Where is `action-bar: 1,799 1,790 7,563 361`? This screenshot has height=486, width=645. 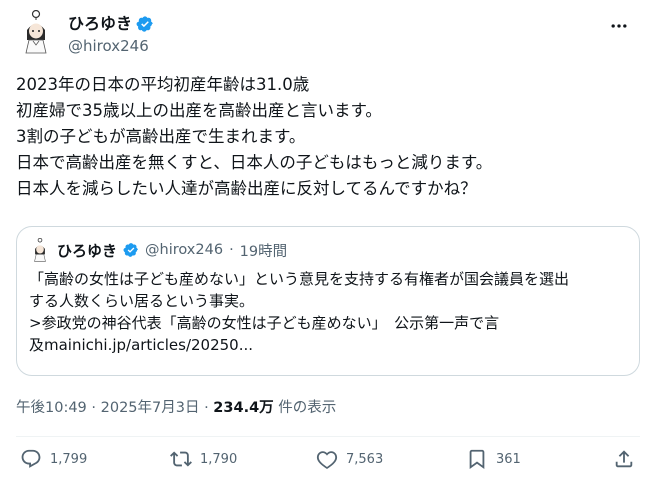 action-bar: 1,799 1,790 7,563 361 is located at coordinates (328, 463).